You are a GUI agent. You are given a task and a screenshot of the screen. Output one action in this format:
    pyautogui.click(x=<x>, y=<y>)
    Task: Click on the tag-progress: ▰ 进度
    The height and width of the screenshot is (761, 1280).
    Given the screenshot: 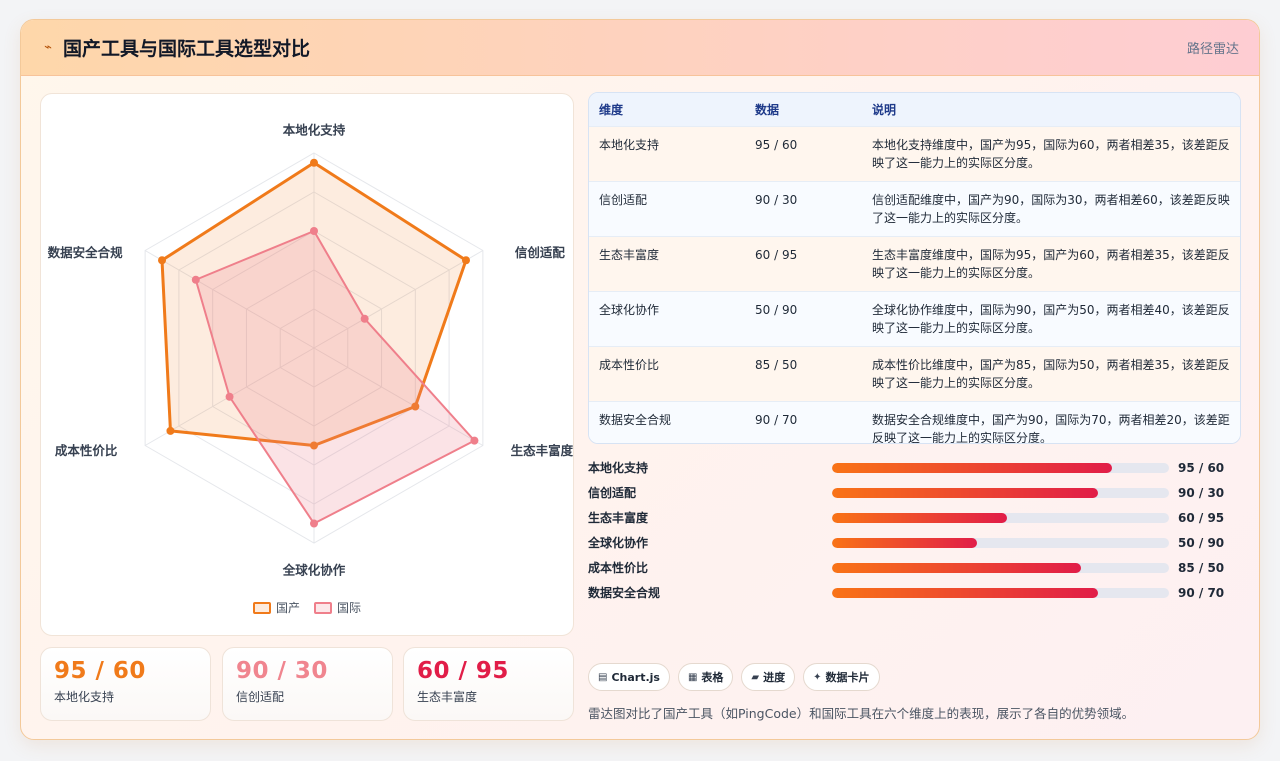 What is the action you would take?
    pyautogui.click(x=768, y=677)
    